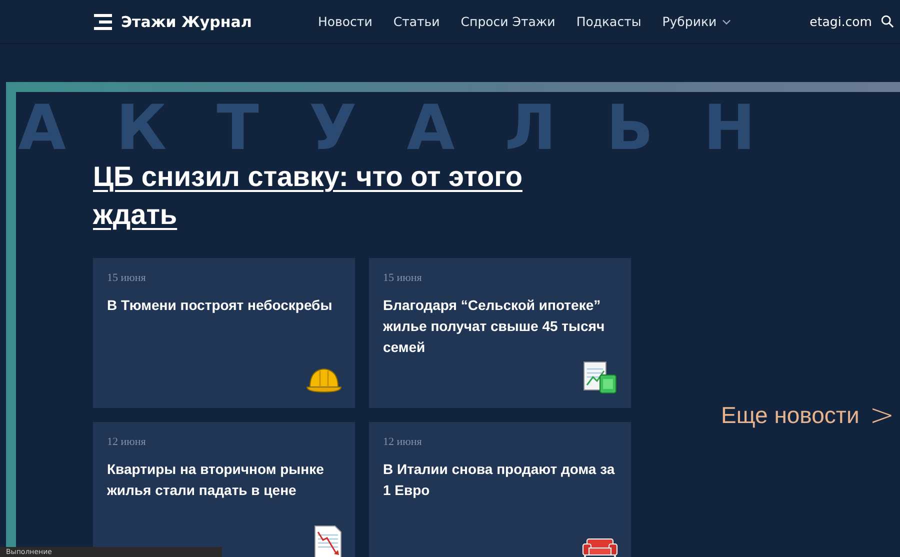 The height and width of the screenshot is (557, 900). Describe the element at coordinates (103, 22) in the screenshot. I see `logo-icon` at that location.